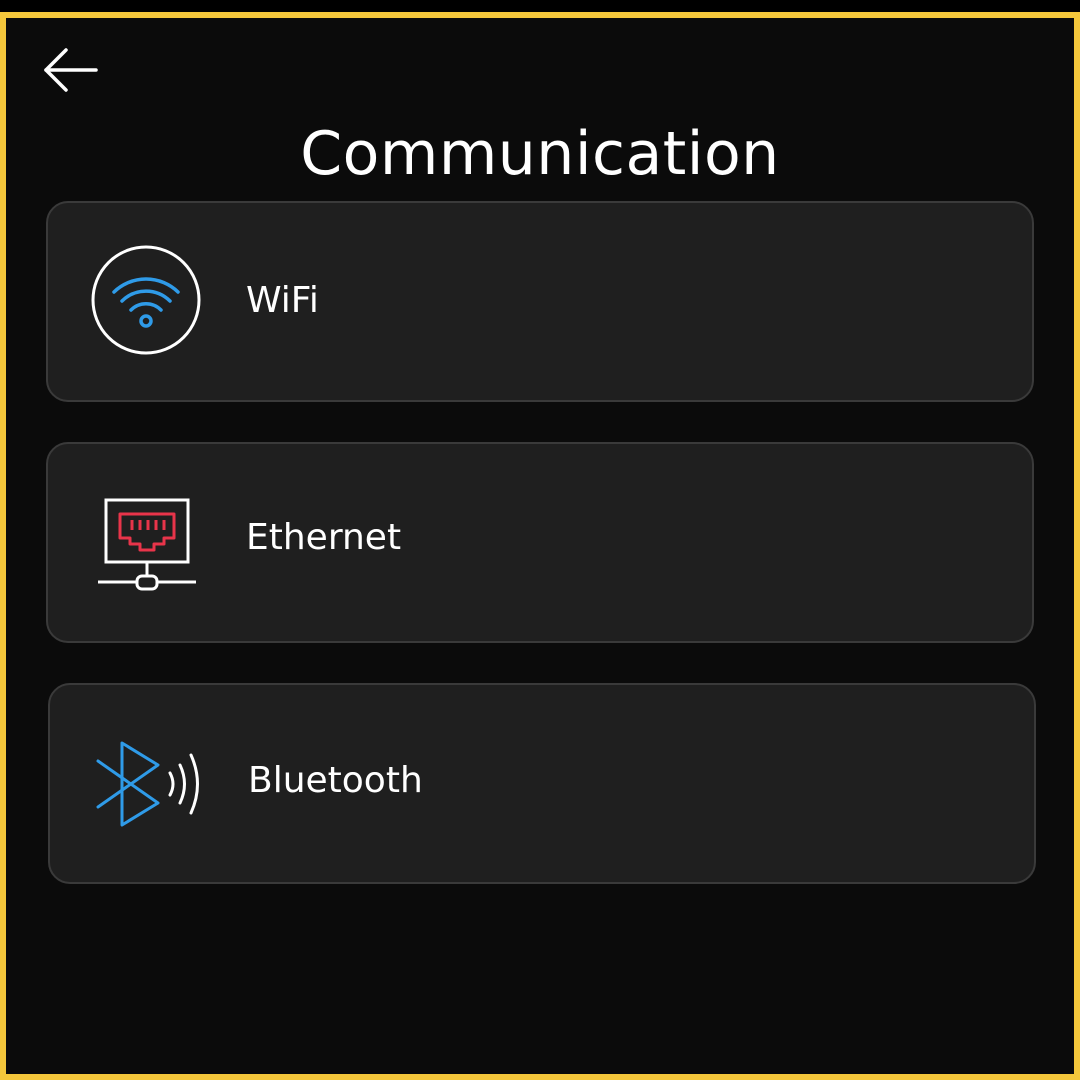  I want to click on back-button, so click(71, 70).